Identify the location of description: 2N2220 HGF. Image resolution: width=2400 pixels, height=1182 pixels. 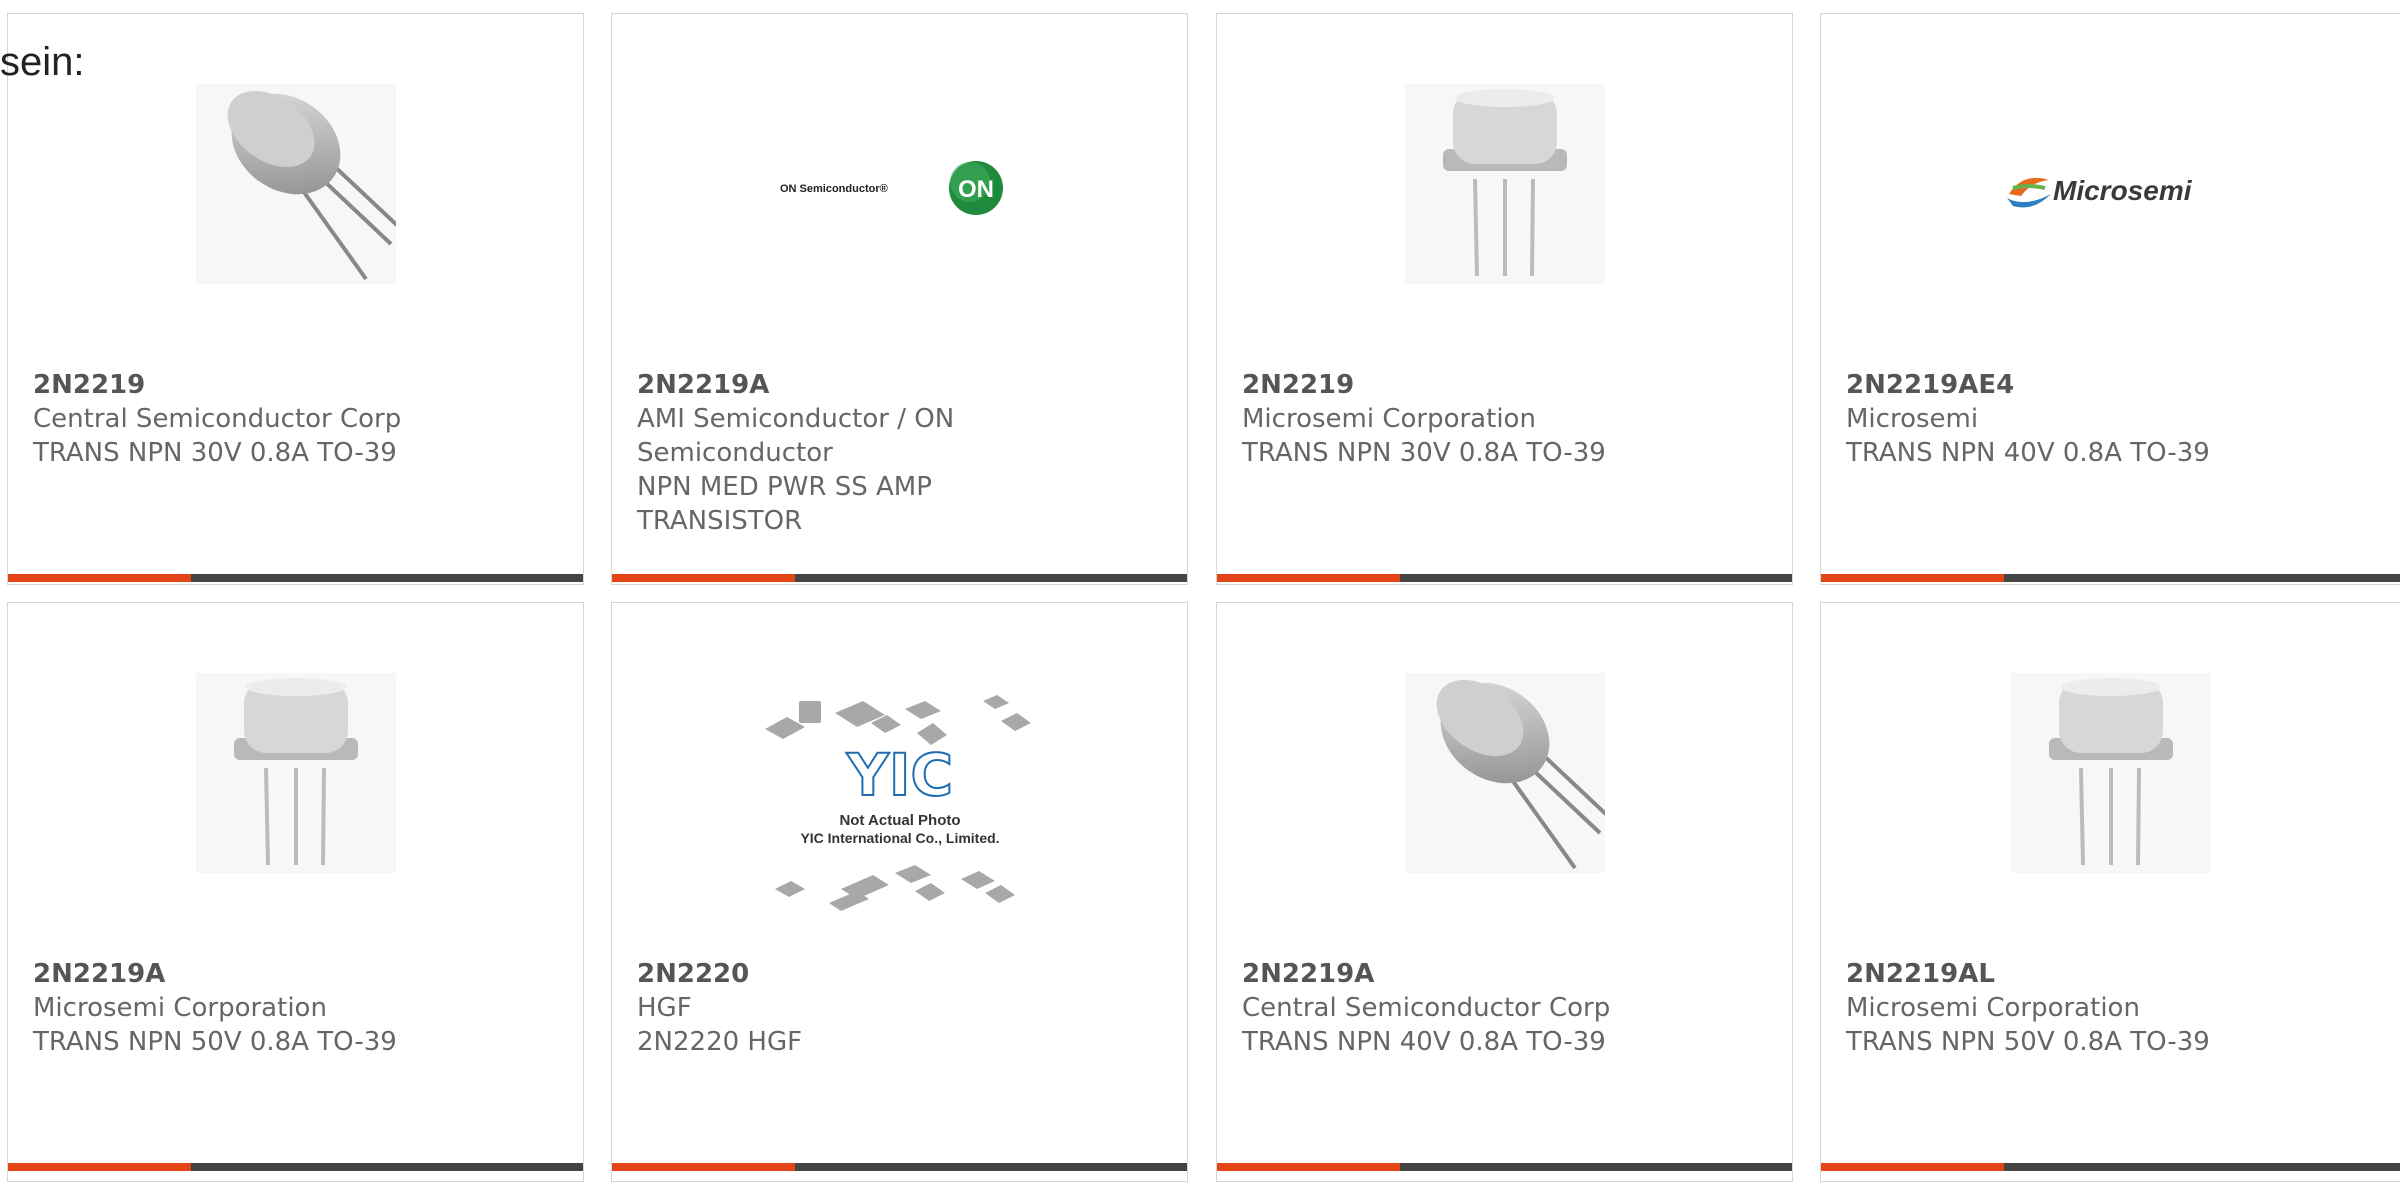
(720, 1042).